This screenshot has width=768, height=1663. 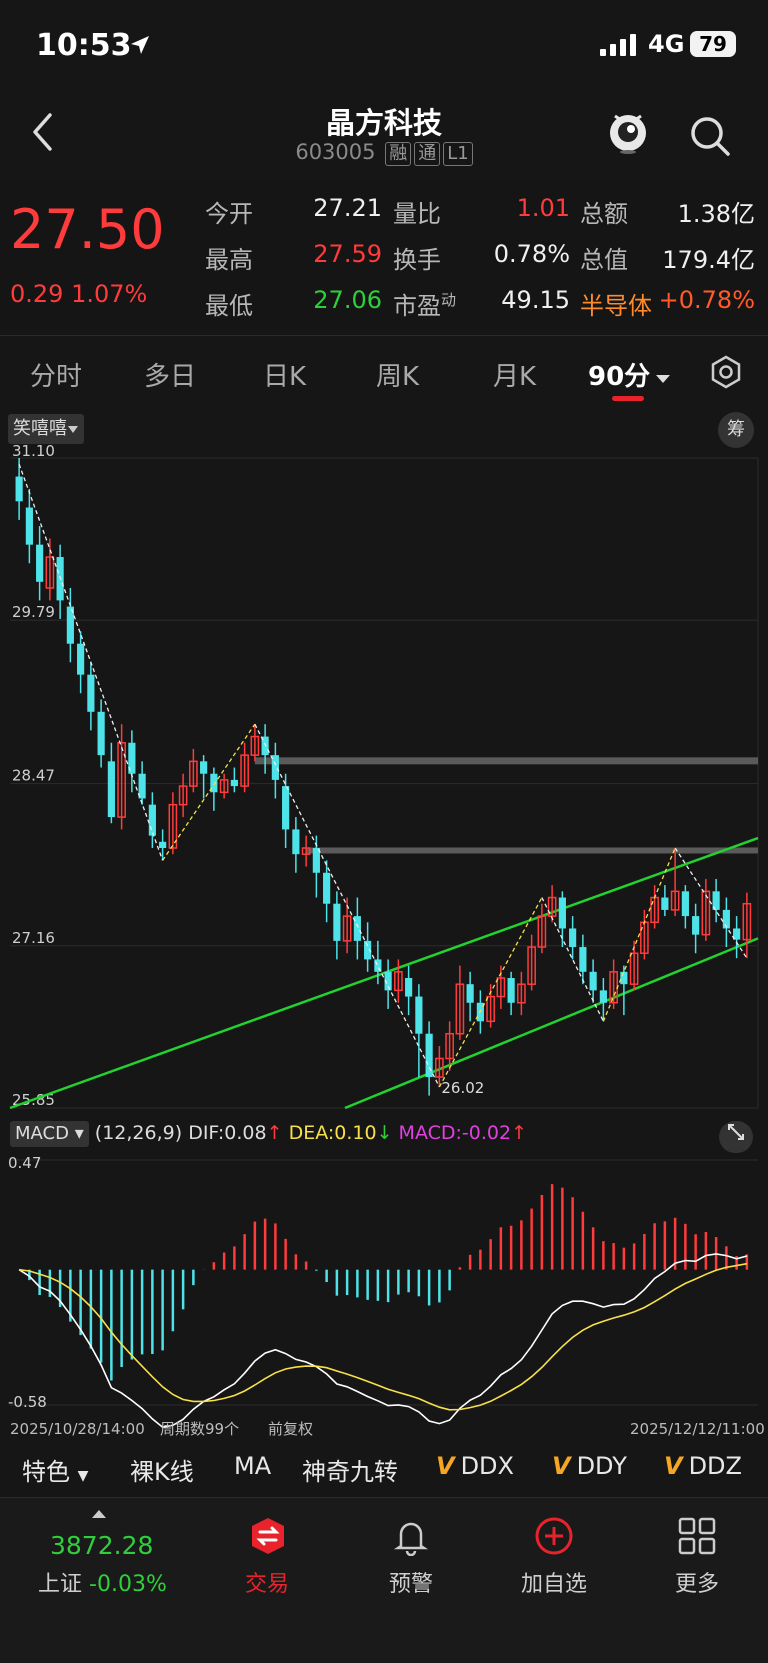 What do you see at coordinates (411, 1582) in the screenshot?
I see `nav-alert: 预警` at bounding box center [411, 1582].